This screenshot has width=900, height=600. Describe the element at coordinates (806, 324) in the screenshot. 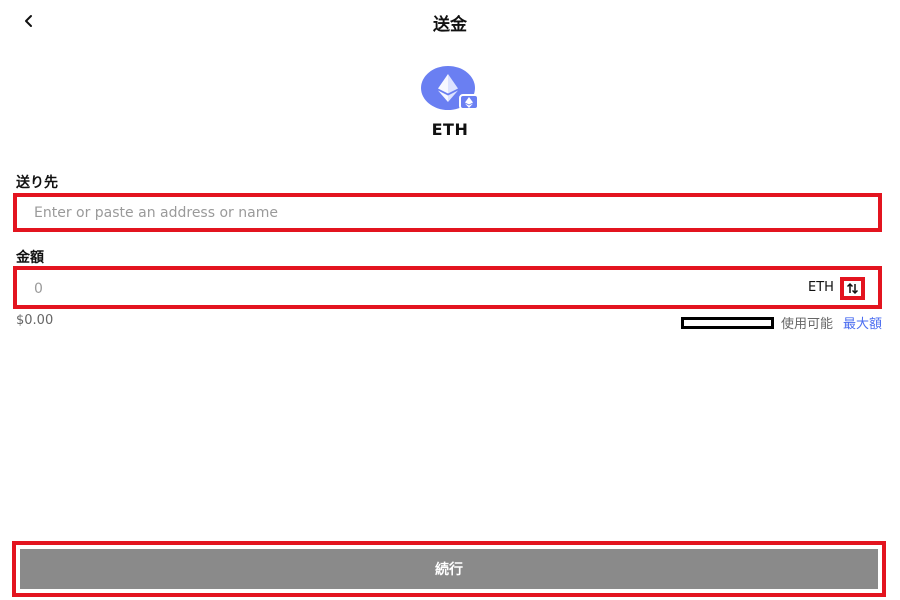

I see `available-label: 使用可能` at that location.